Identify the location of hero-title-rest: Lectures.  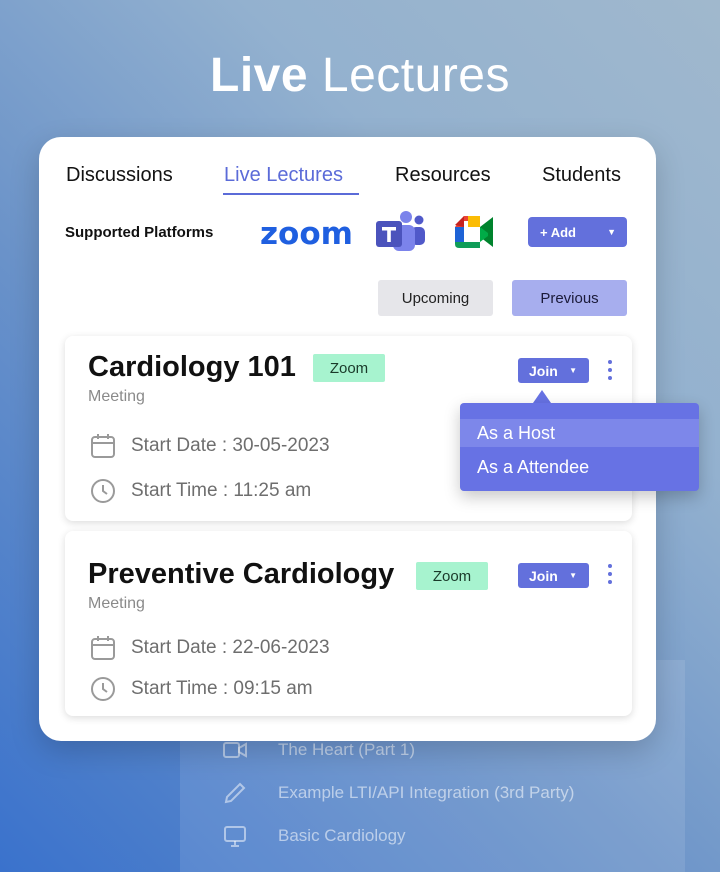
(415, 75).